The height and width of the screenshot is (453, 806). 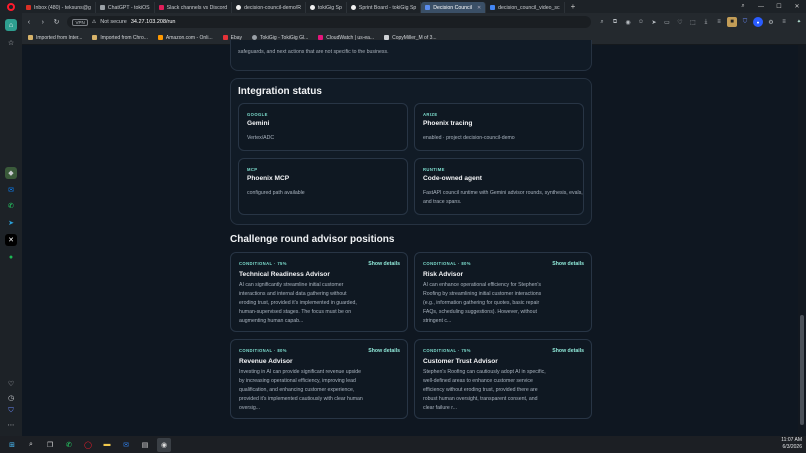 What do you see at coordinates (411, 55) in the screenshot?
I see `summary-panel` at bounding box center [411, 55].